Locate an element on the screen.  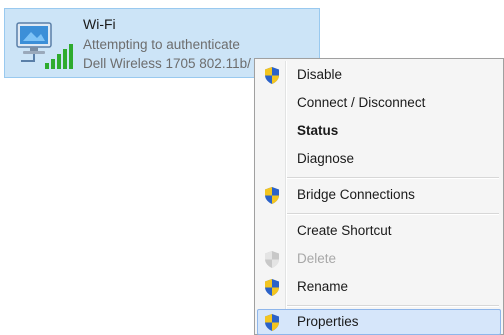
menu-item-properties: Properties is located at coordinates (379, 322).